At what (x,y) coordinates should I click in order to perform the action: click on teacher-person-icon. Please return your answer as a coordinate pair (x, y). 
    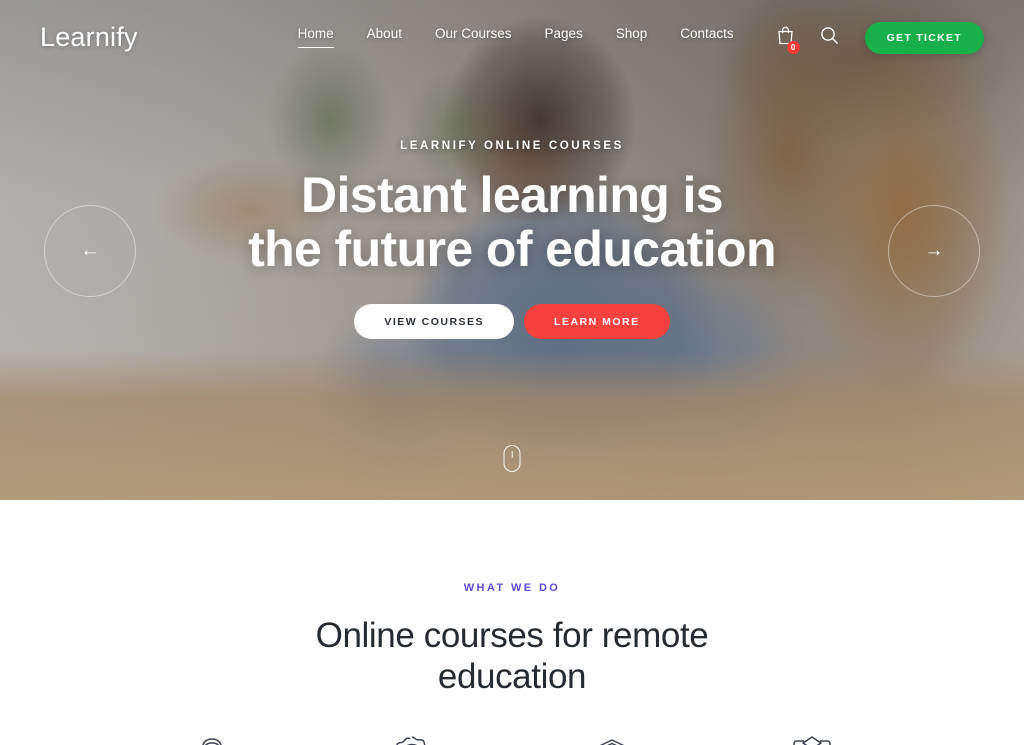
    Looking at the image, I should click on (212, 739).